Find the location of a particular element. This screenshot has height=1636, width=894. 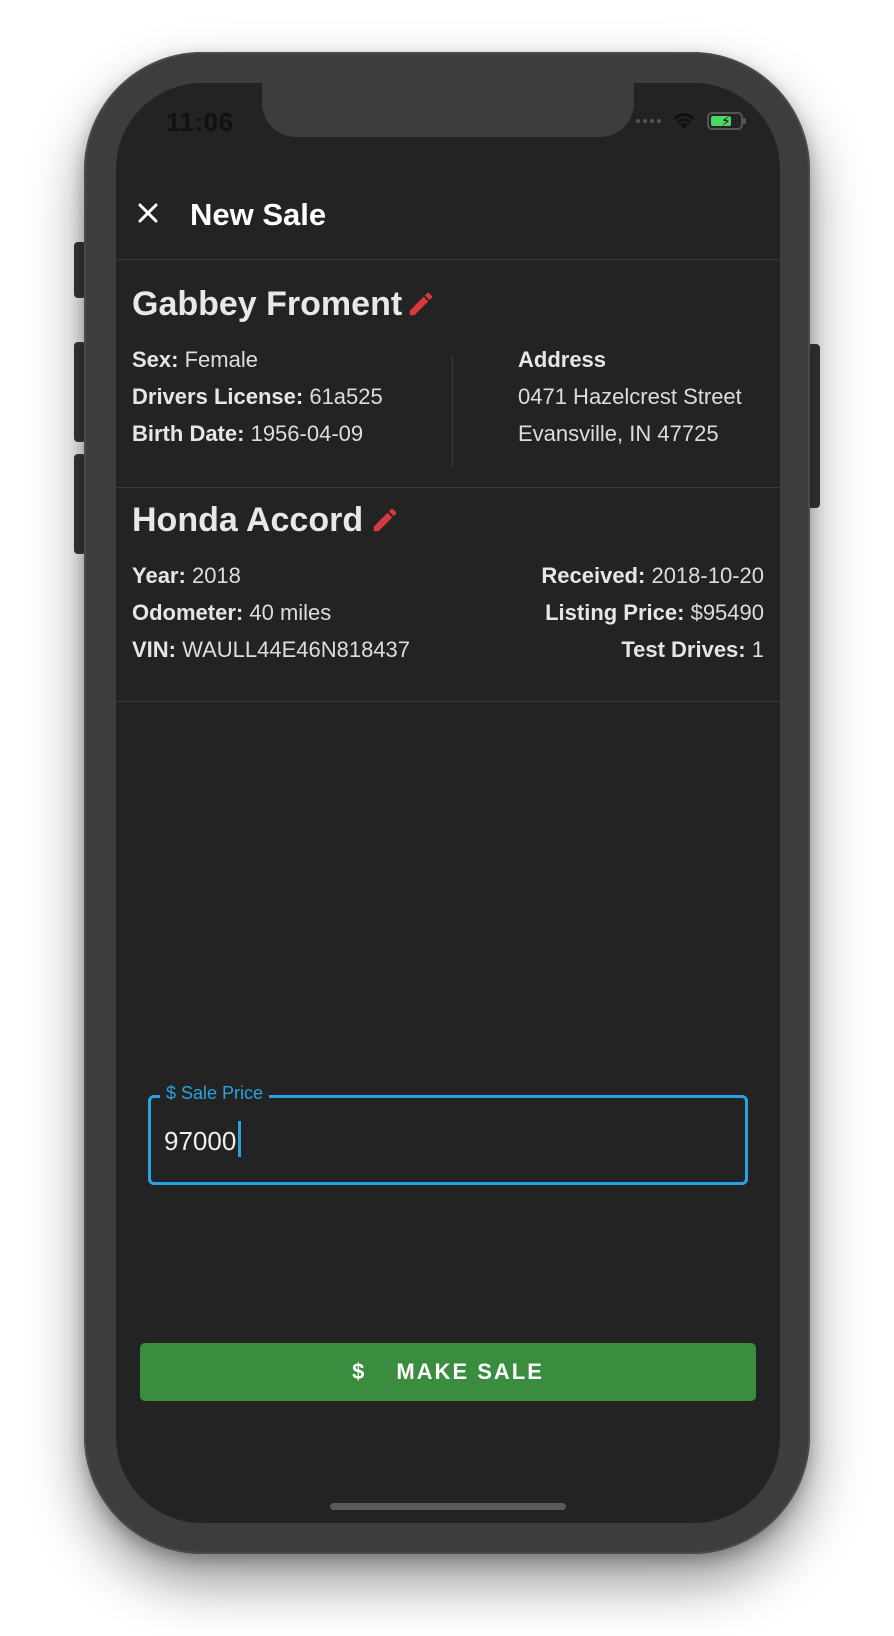

text-caret is located at coordinates (239, 1139).